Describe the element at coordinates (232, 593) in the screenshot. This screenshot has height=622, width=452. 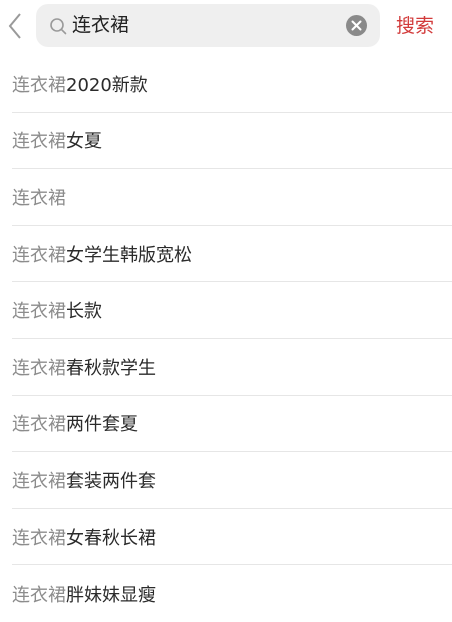
I see `suggestion-item: 连衣裙 胖妹妹显瘦` at that location.